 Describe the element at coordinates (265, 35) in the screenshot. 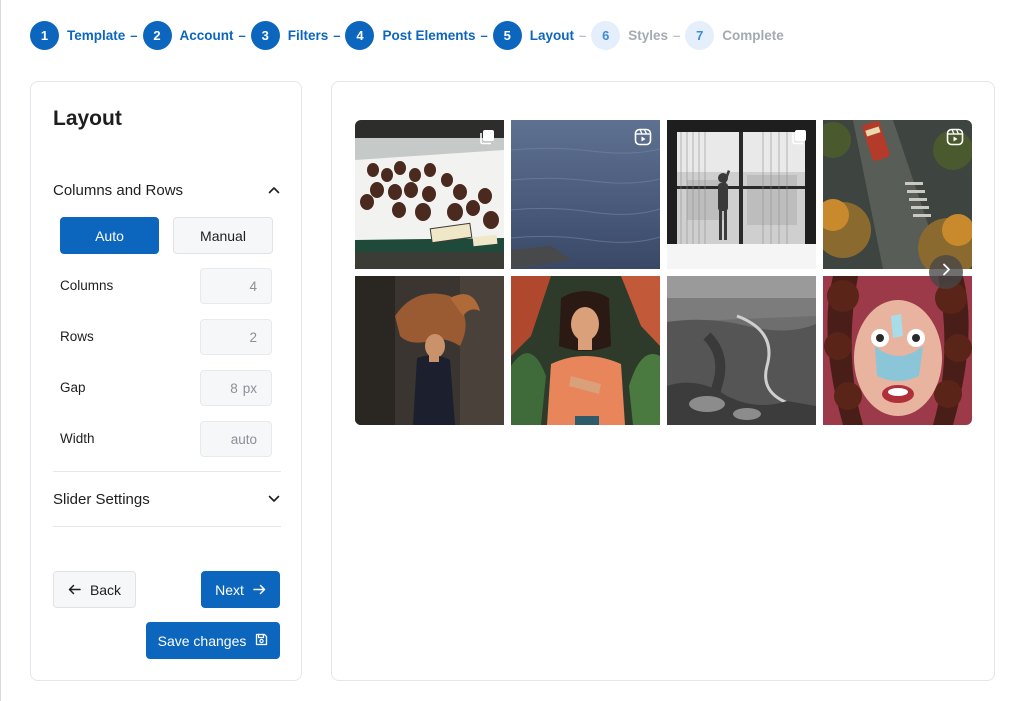

I see `step-number: 3` at that location.